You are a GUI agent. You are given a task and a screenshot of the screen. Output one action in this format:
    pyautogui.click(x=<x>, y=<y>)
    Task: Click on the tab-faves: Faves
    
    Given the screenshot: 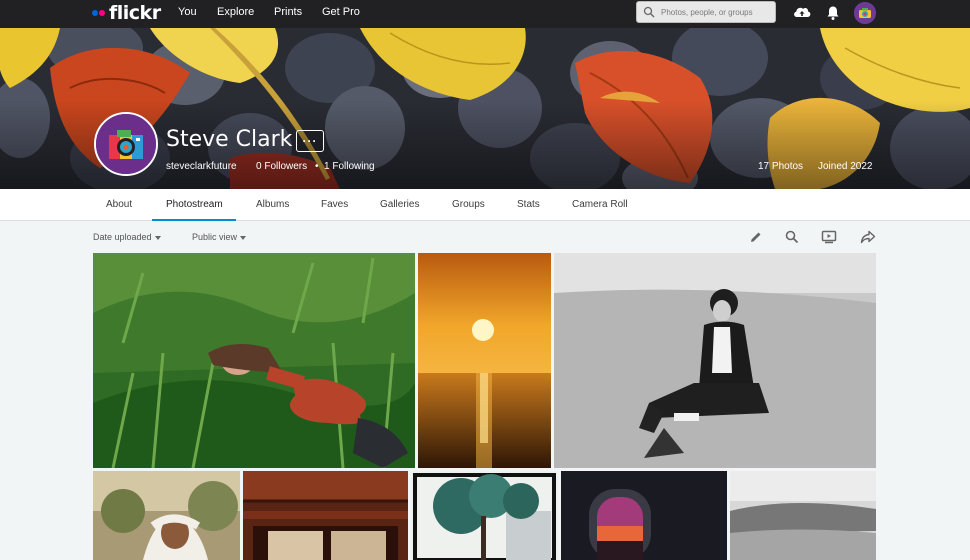 What is the action you would take?
    pyautogui.click(x=334, y=204)
    